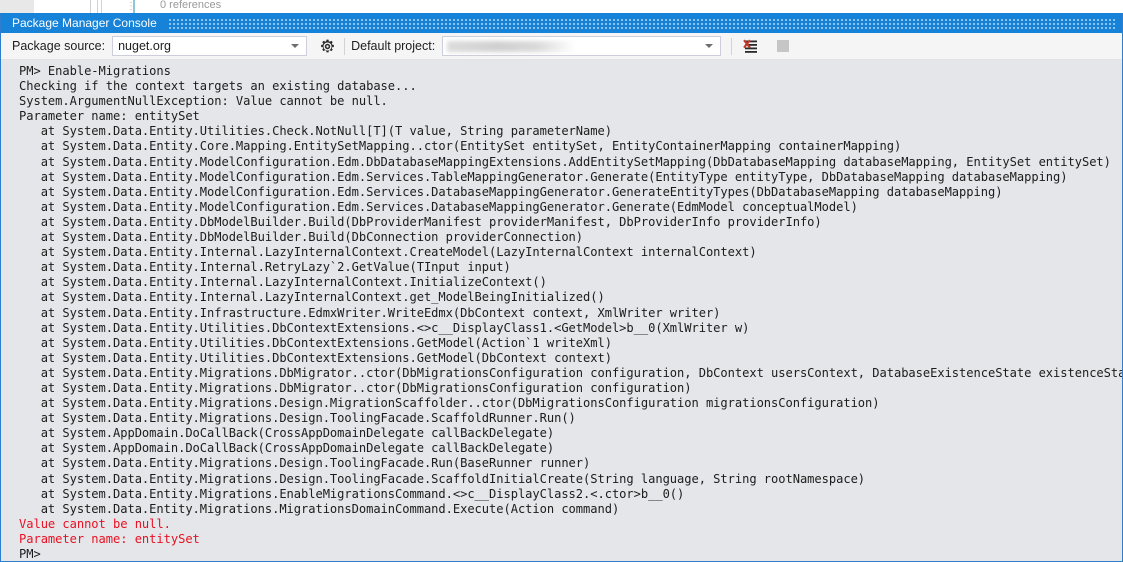 The width and height of the screenshot is (1123, 562). I want to click on editor-current-line-marker, so click(134, 6).